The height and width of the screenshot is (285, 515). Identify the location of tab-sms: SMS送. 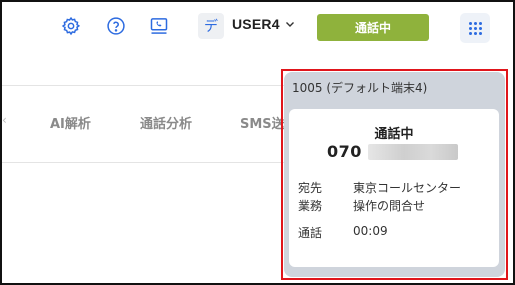
(262, 122).